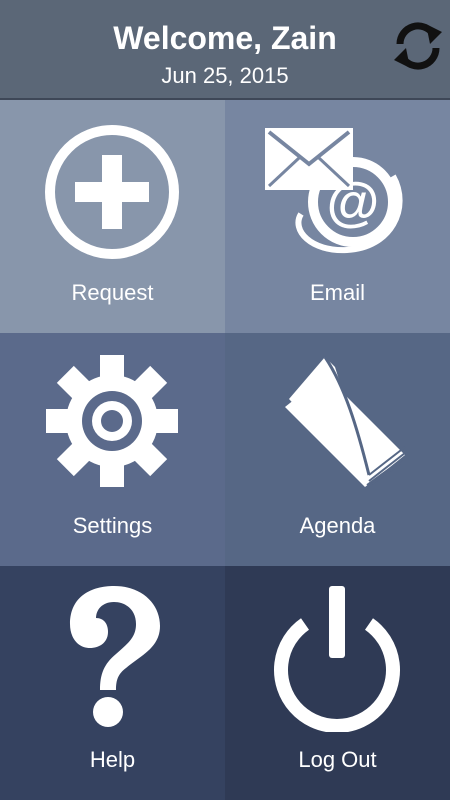 The image size is (450, 800). I want to click on date-label: Jun 25, 2015, so click(225, 75).